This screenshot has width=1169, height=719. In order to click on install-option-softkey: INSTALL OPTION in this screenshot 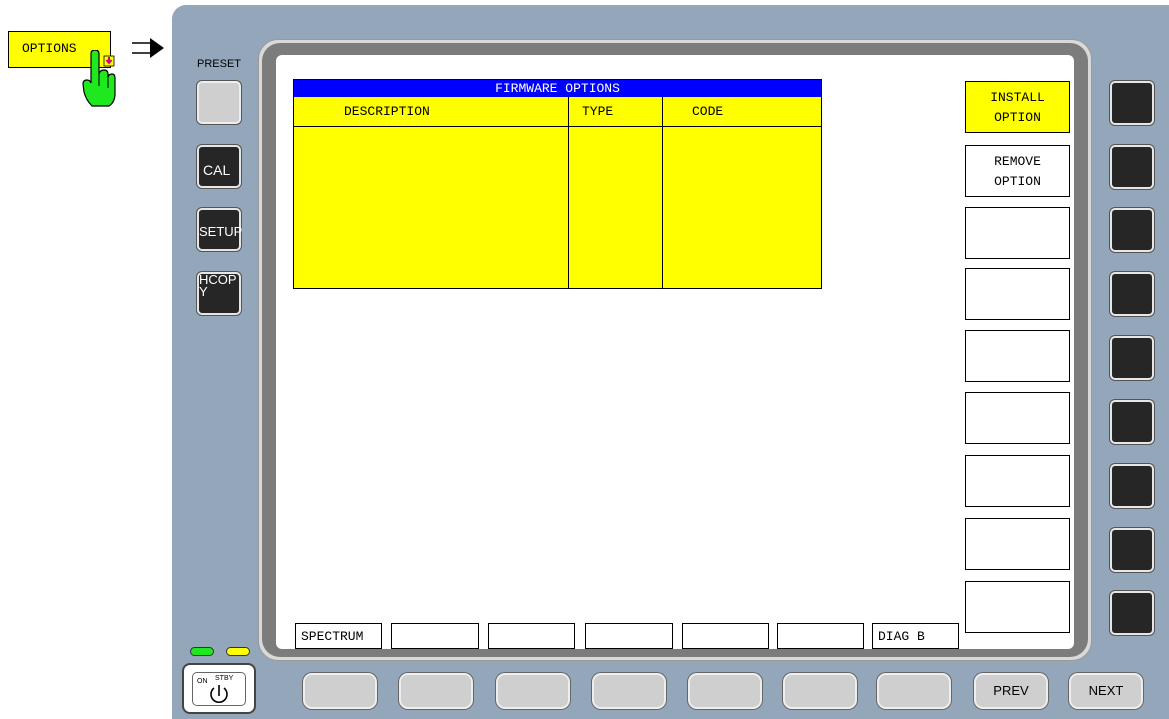, I will do `click(1017, 107)`.